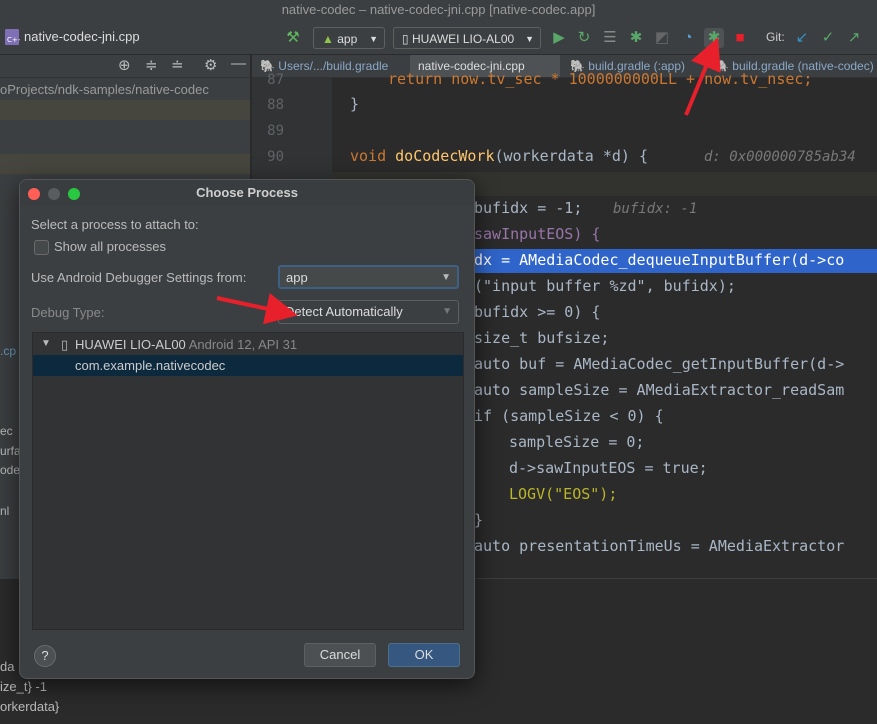 This screenshot has height=724, width=877. Describe the element at coordinates (702, 76) in the screenshot. I see `arrow-to-attach-debugger` at that location.